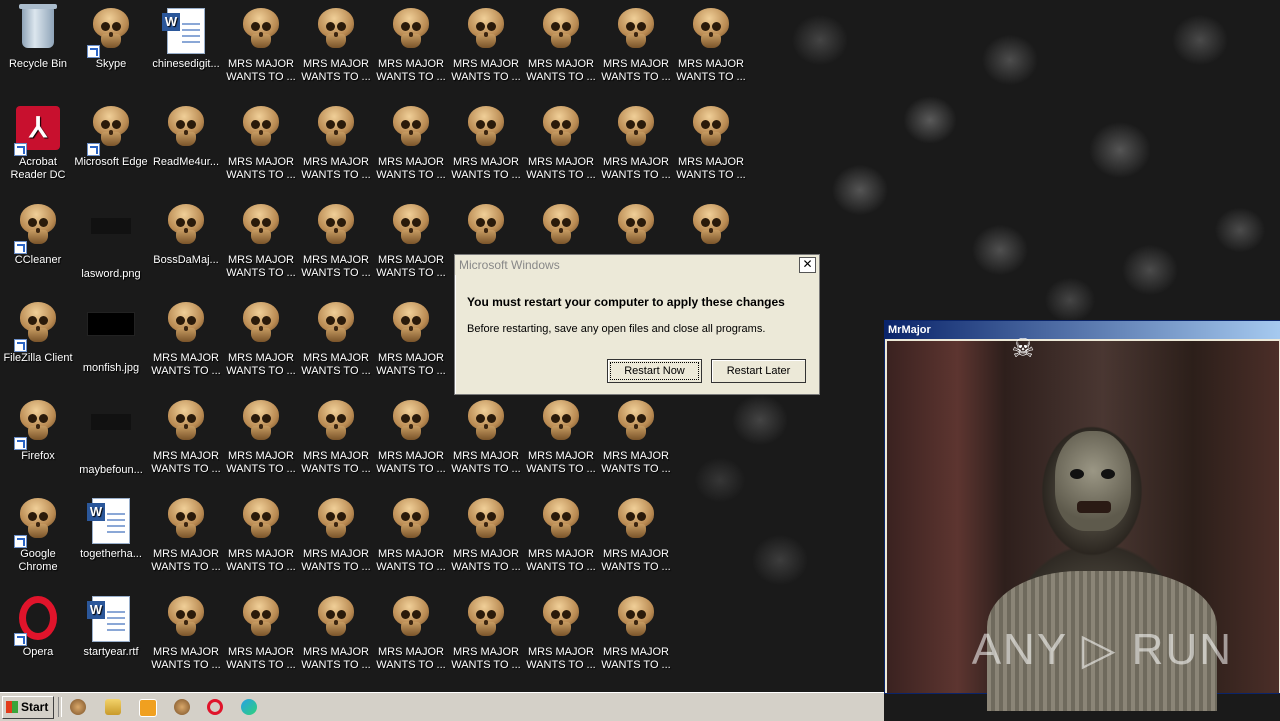  Describe the element at coordinates (215, 707) in the screenshot. I see `opera-taskbar-icon` at that location.